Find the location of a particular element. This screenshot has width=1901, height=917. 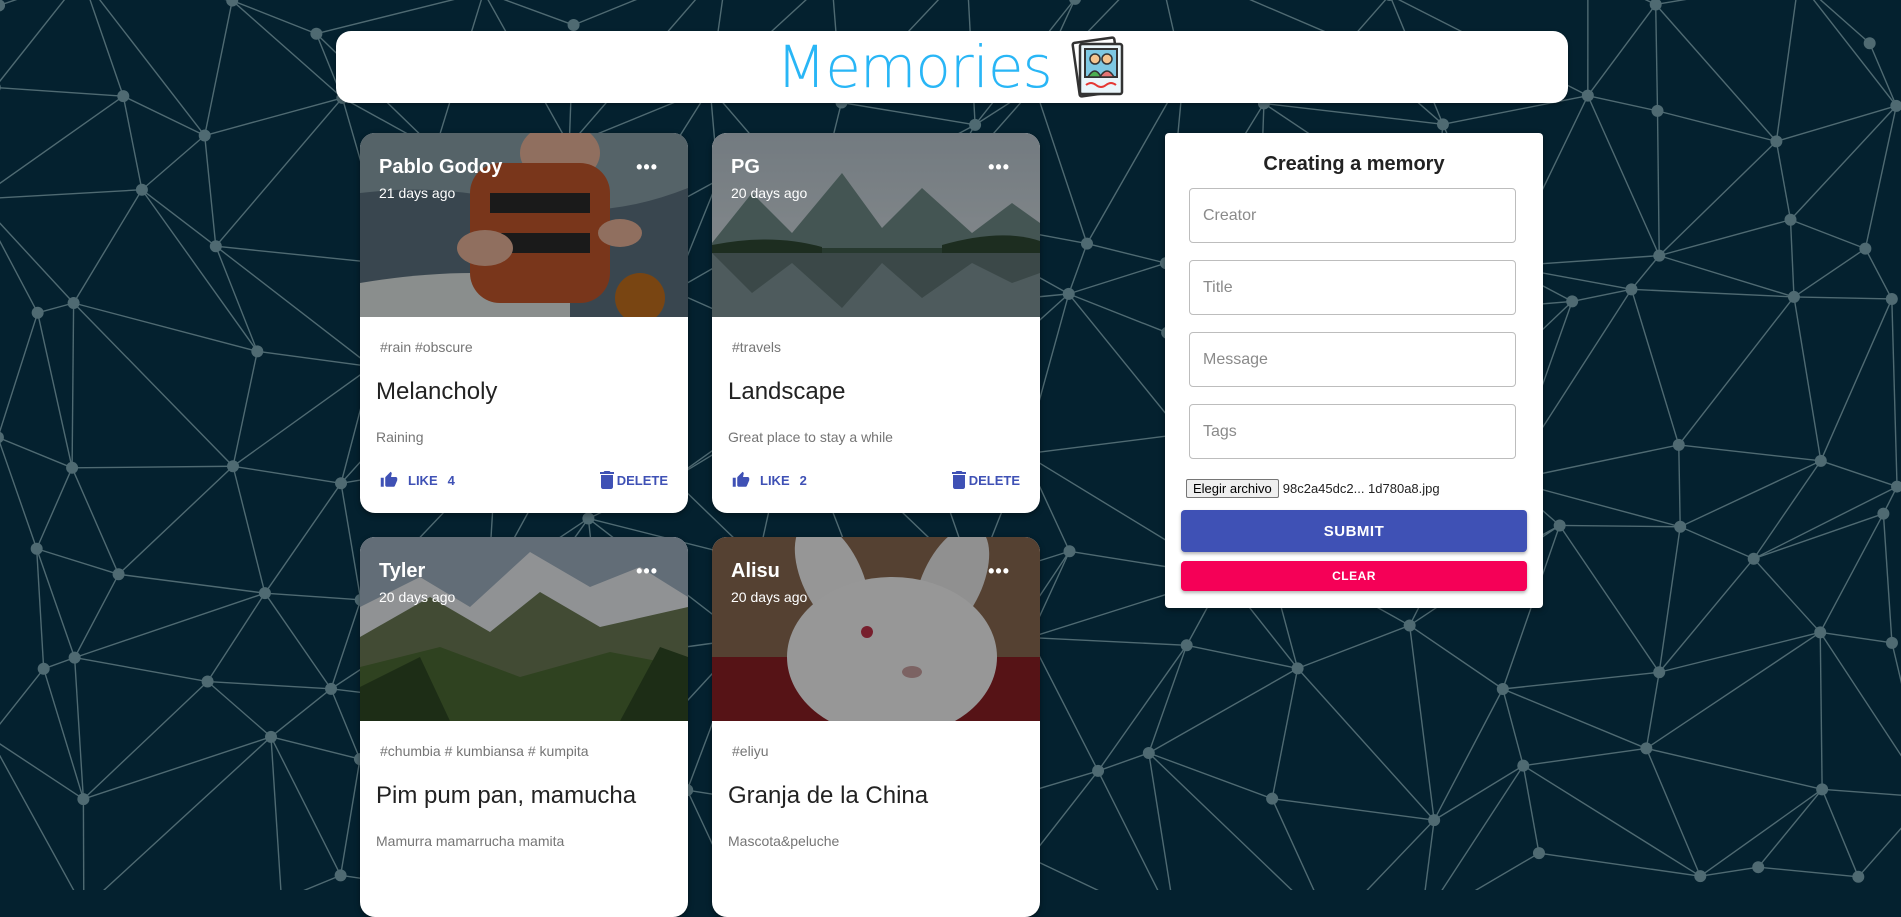

post-message: Mascota&peluche is located at coordinates (783, 841).